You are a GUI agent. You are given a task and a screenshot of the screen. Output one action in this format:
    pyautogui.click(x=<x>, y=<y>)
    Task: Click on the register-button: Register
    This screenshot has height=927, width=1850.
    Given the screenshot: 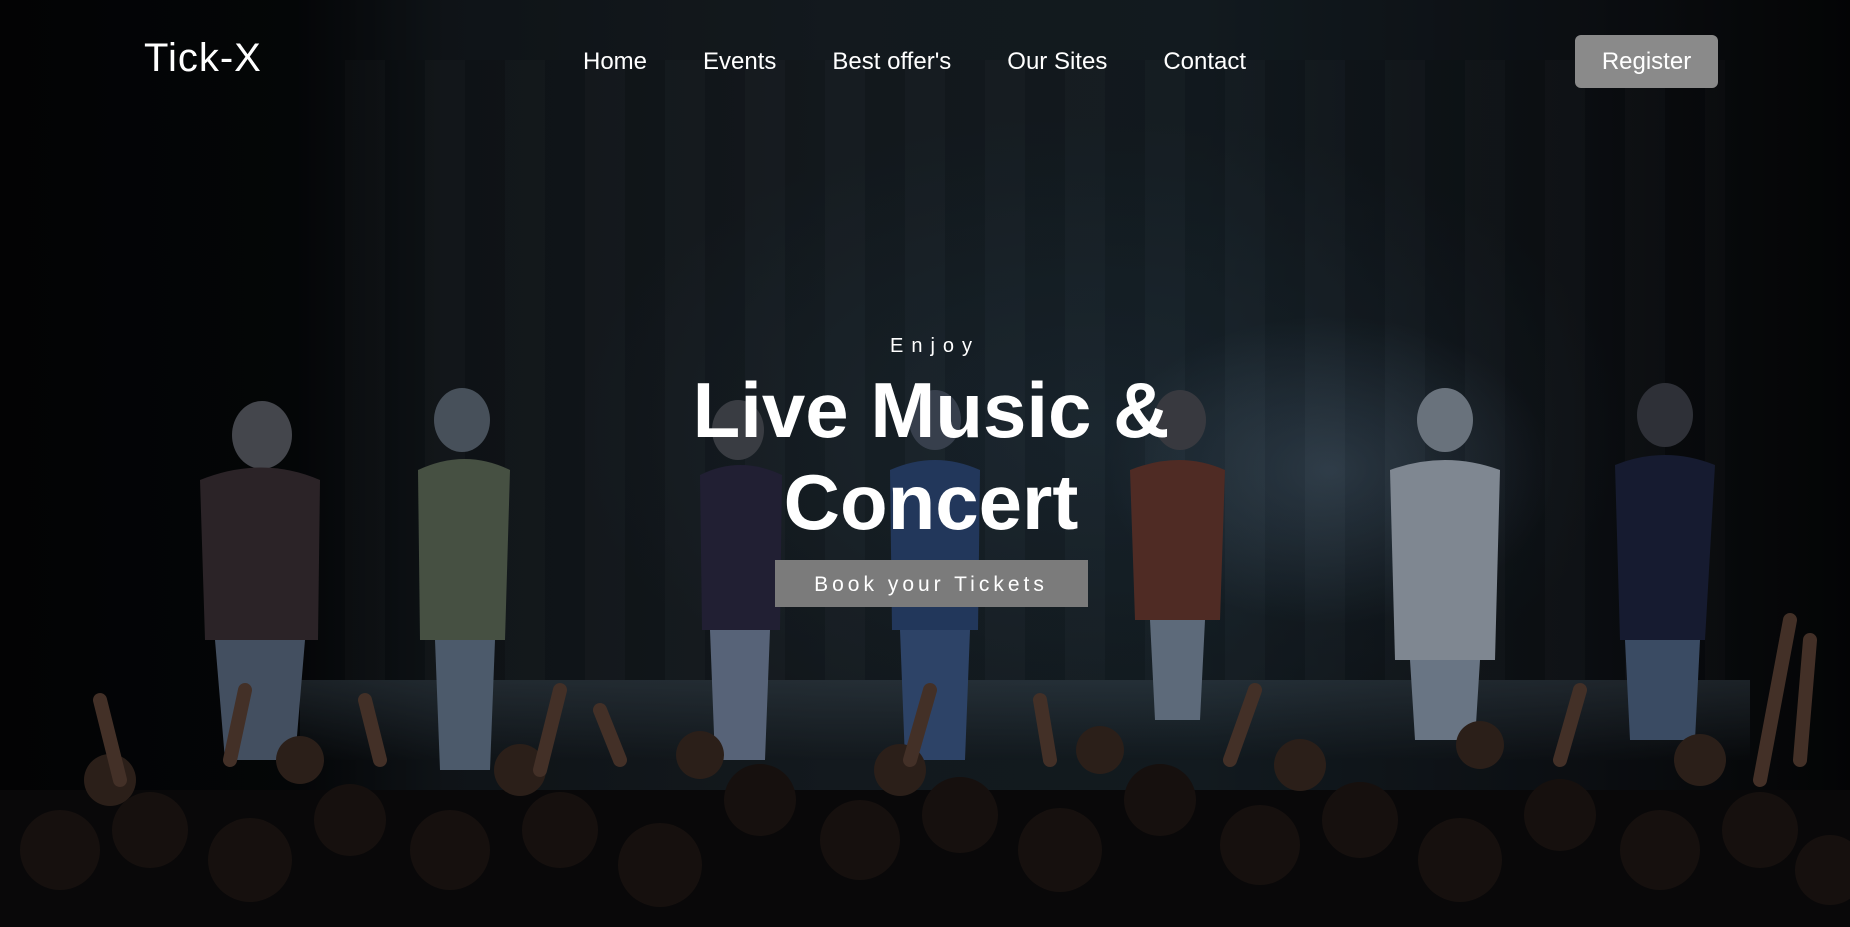 What is the action you would take?
    pyautogui.click(x=1646, y=61)
    